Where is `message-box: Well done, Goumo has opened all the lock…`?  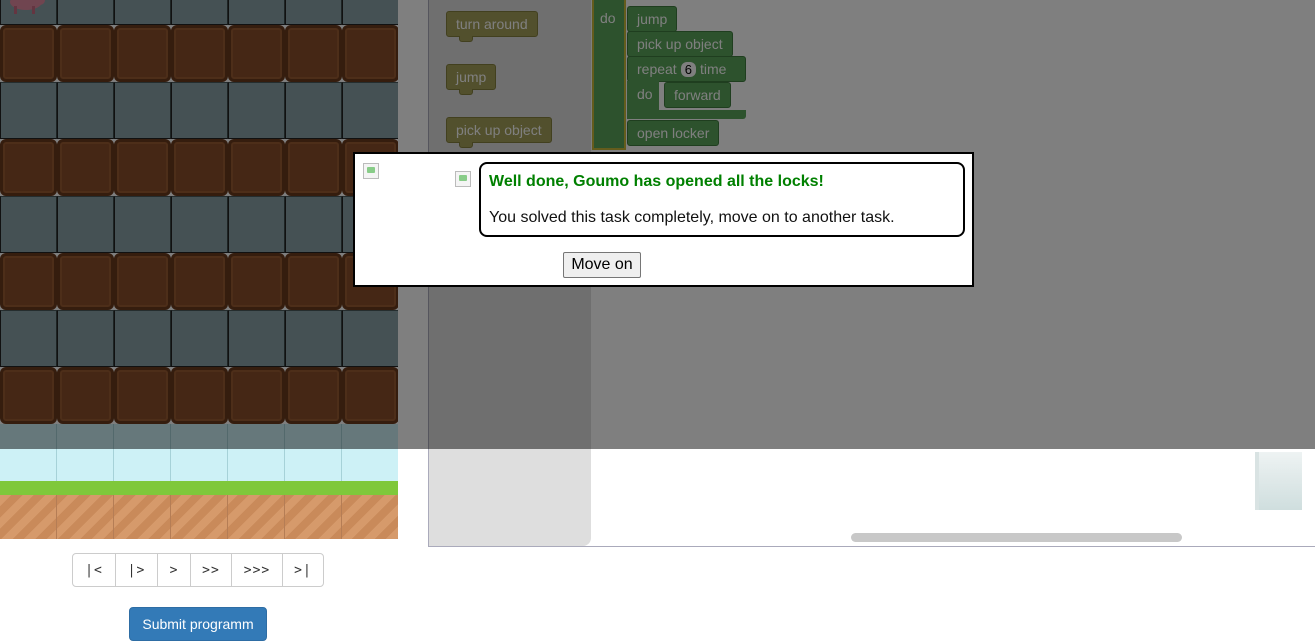
message-box: Well done, Goumo has opened all the lock… is located at coordinates (722, 199).